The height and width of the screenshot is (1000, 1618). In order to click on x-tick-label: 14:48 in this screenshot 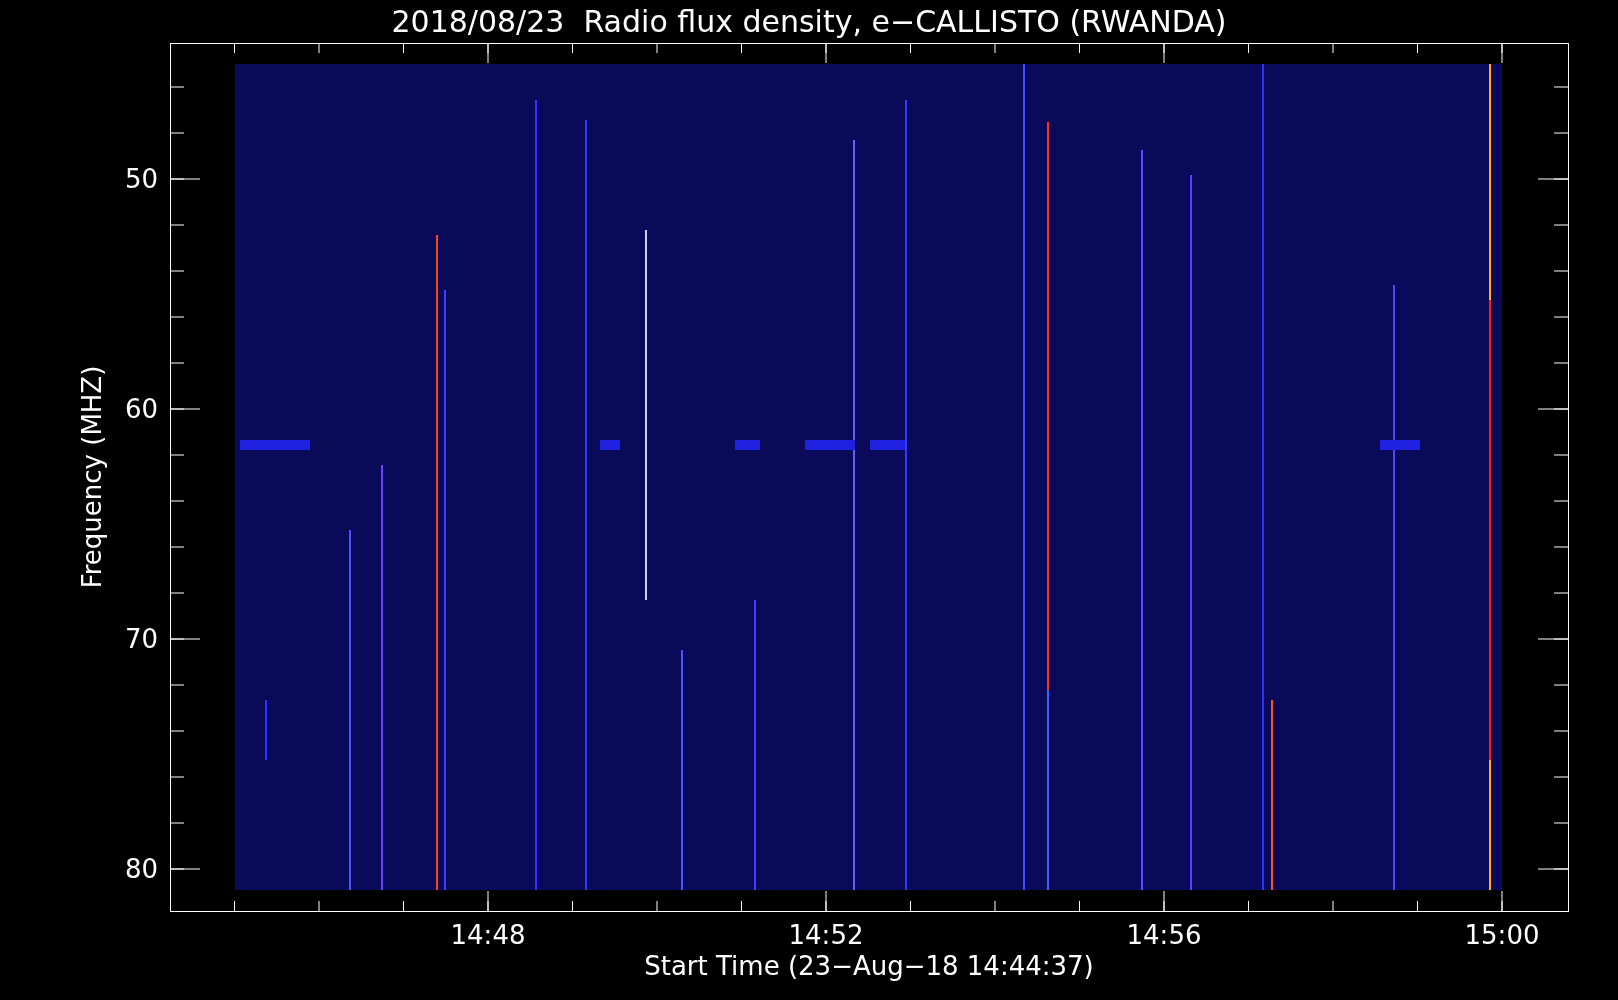, I will do `click(488, 935)`.